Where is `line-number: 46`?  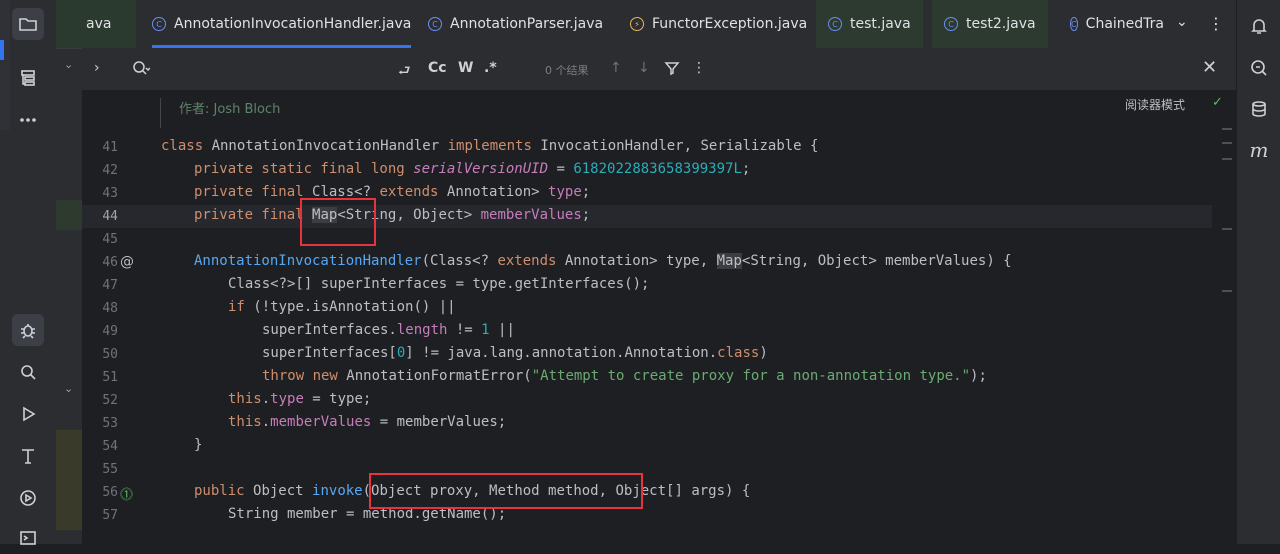
line-number: 46 is located at coordinates (110, 262).